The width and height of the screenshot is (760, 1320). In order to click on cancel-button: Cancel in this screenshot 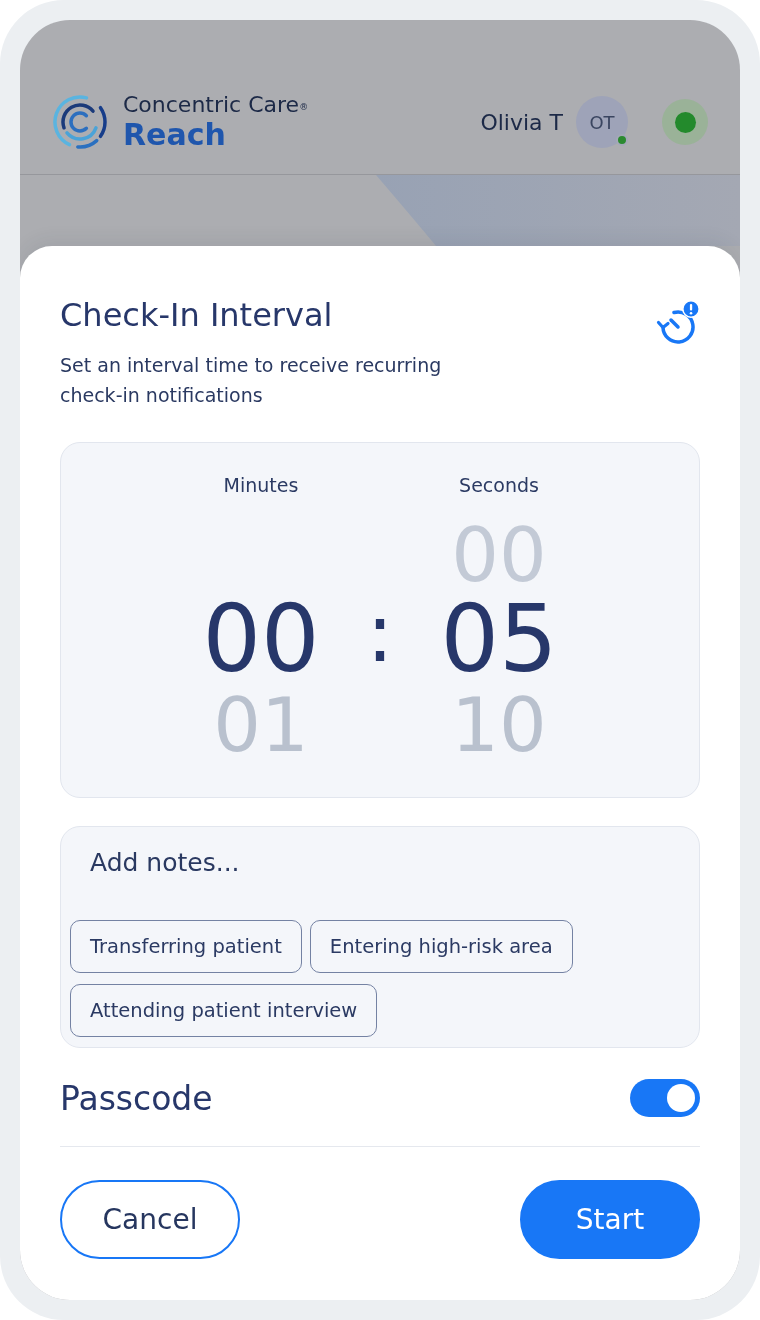, I will do `click(150, 1219)`.